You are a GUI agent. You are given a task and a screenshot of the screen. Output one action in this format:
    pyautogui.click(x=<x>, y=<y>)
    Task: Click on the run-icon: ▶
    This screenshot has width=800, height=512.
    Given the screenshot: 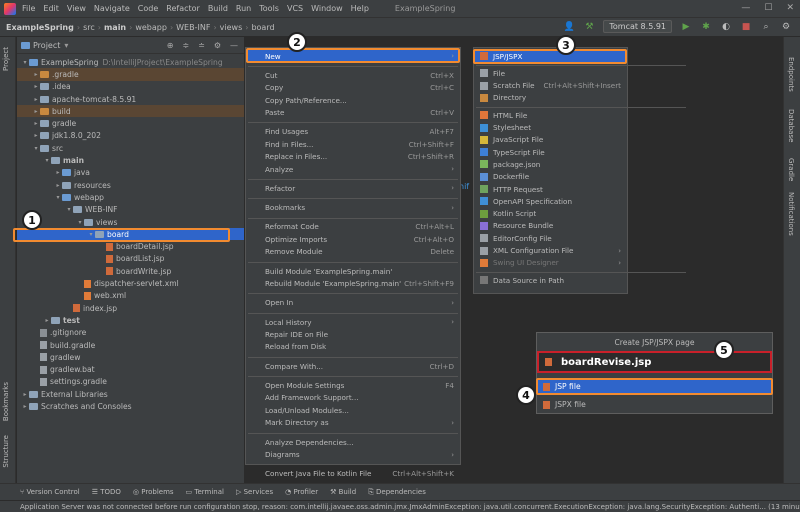 What is the action you would take?
    pyautogui.click(x=686, y=27)
    